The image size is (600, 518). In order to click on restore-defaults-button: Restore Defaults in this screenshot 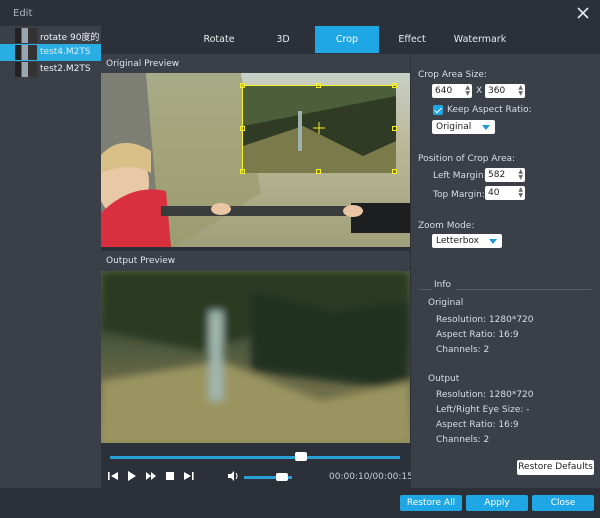, I will do `click(555, 467)`.